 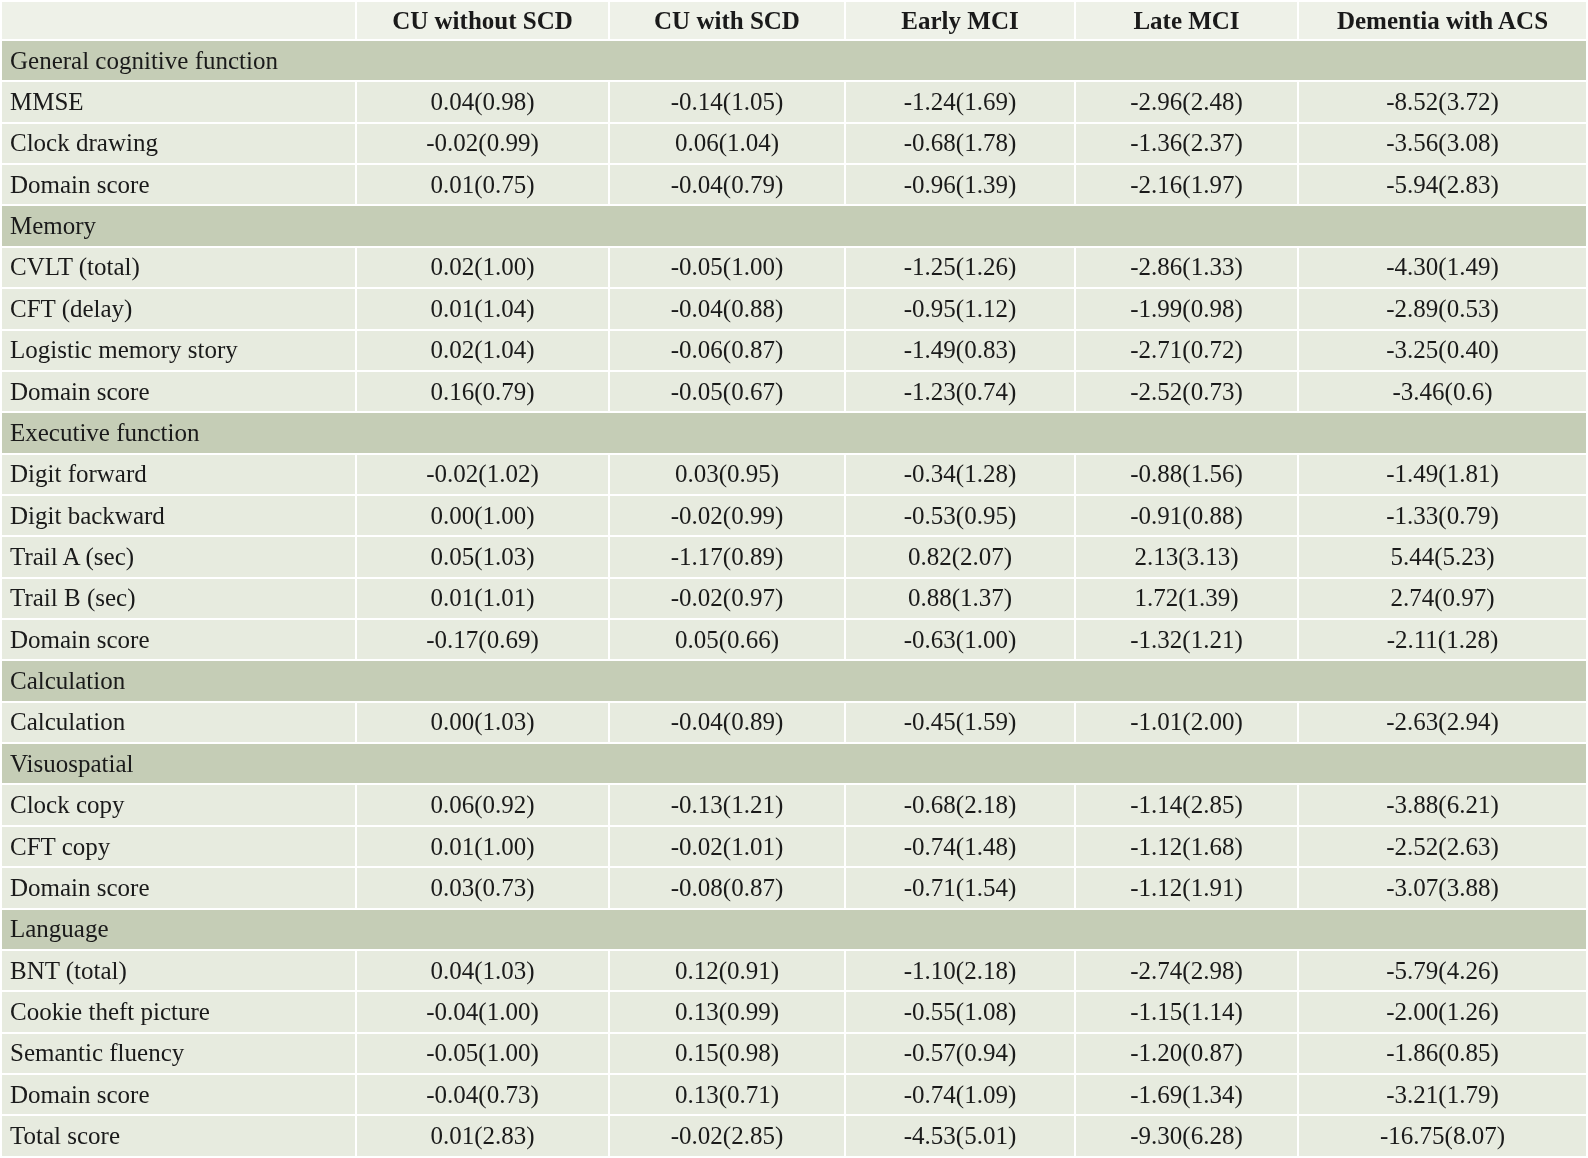 I want to click on table-cell: -1.32(1.21), so click(x=1186, y=640).